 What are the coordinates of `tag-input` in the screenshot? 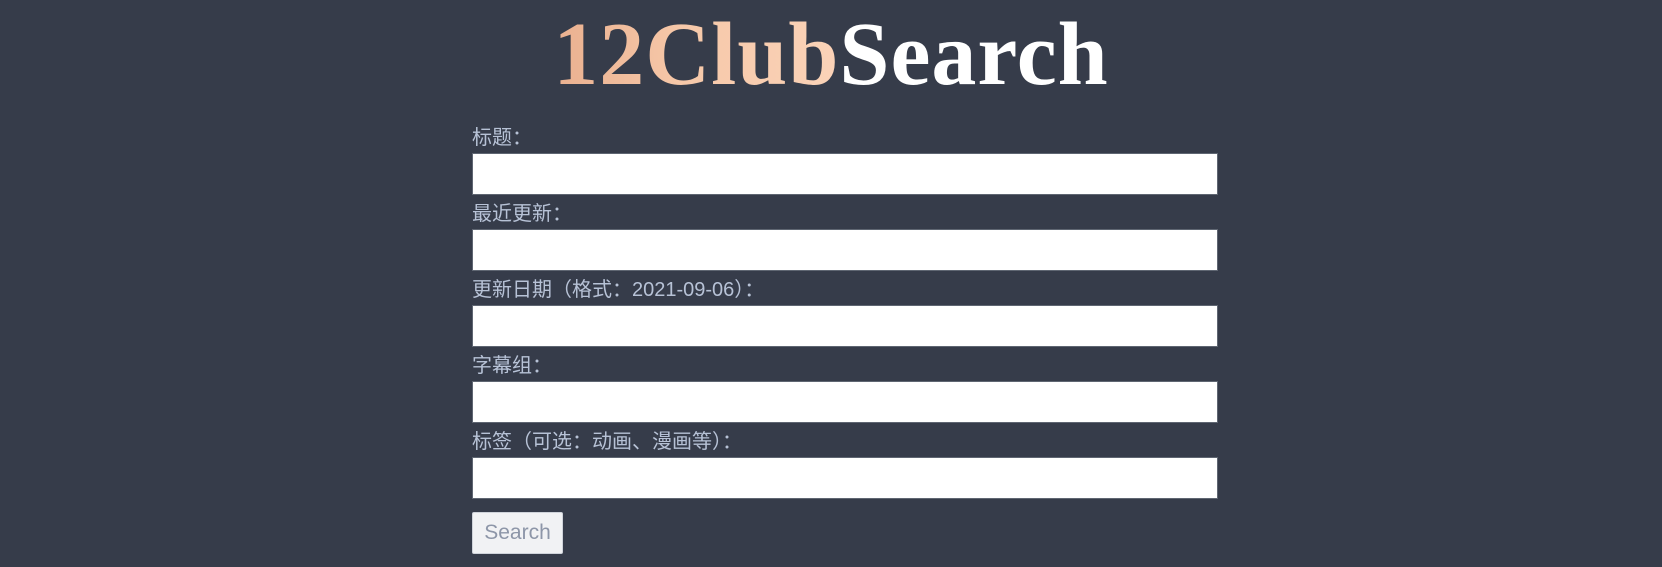 It's located at (845, 478).